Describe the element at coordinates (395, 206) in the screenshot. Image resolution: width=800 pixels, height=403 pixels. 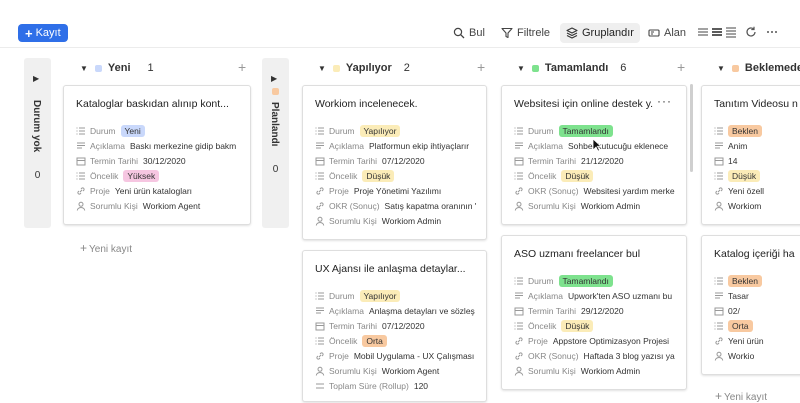
I see `field-row-okr: OKR (Sonuç) Satış kapatma oranının '` at that location.